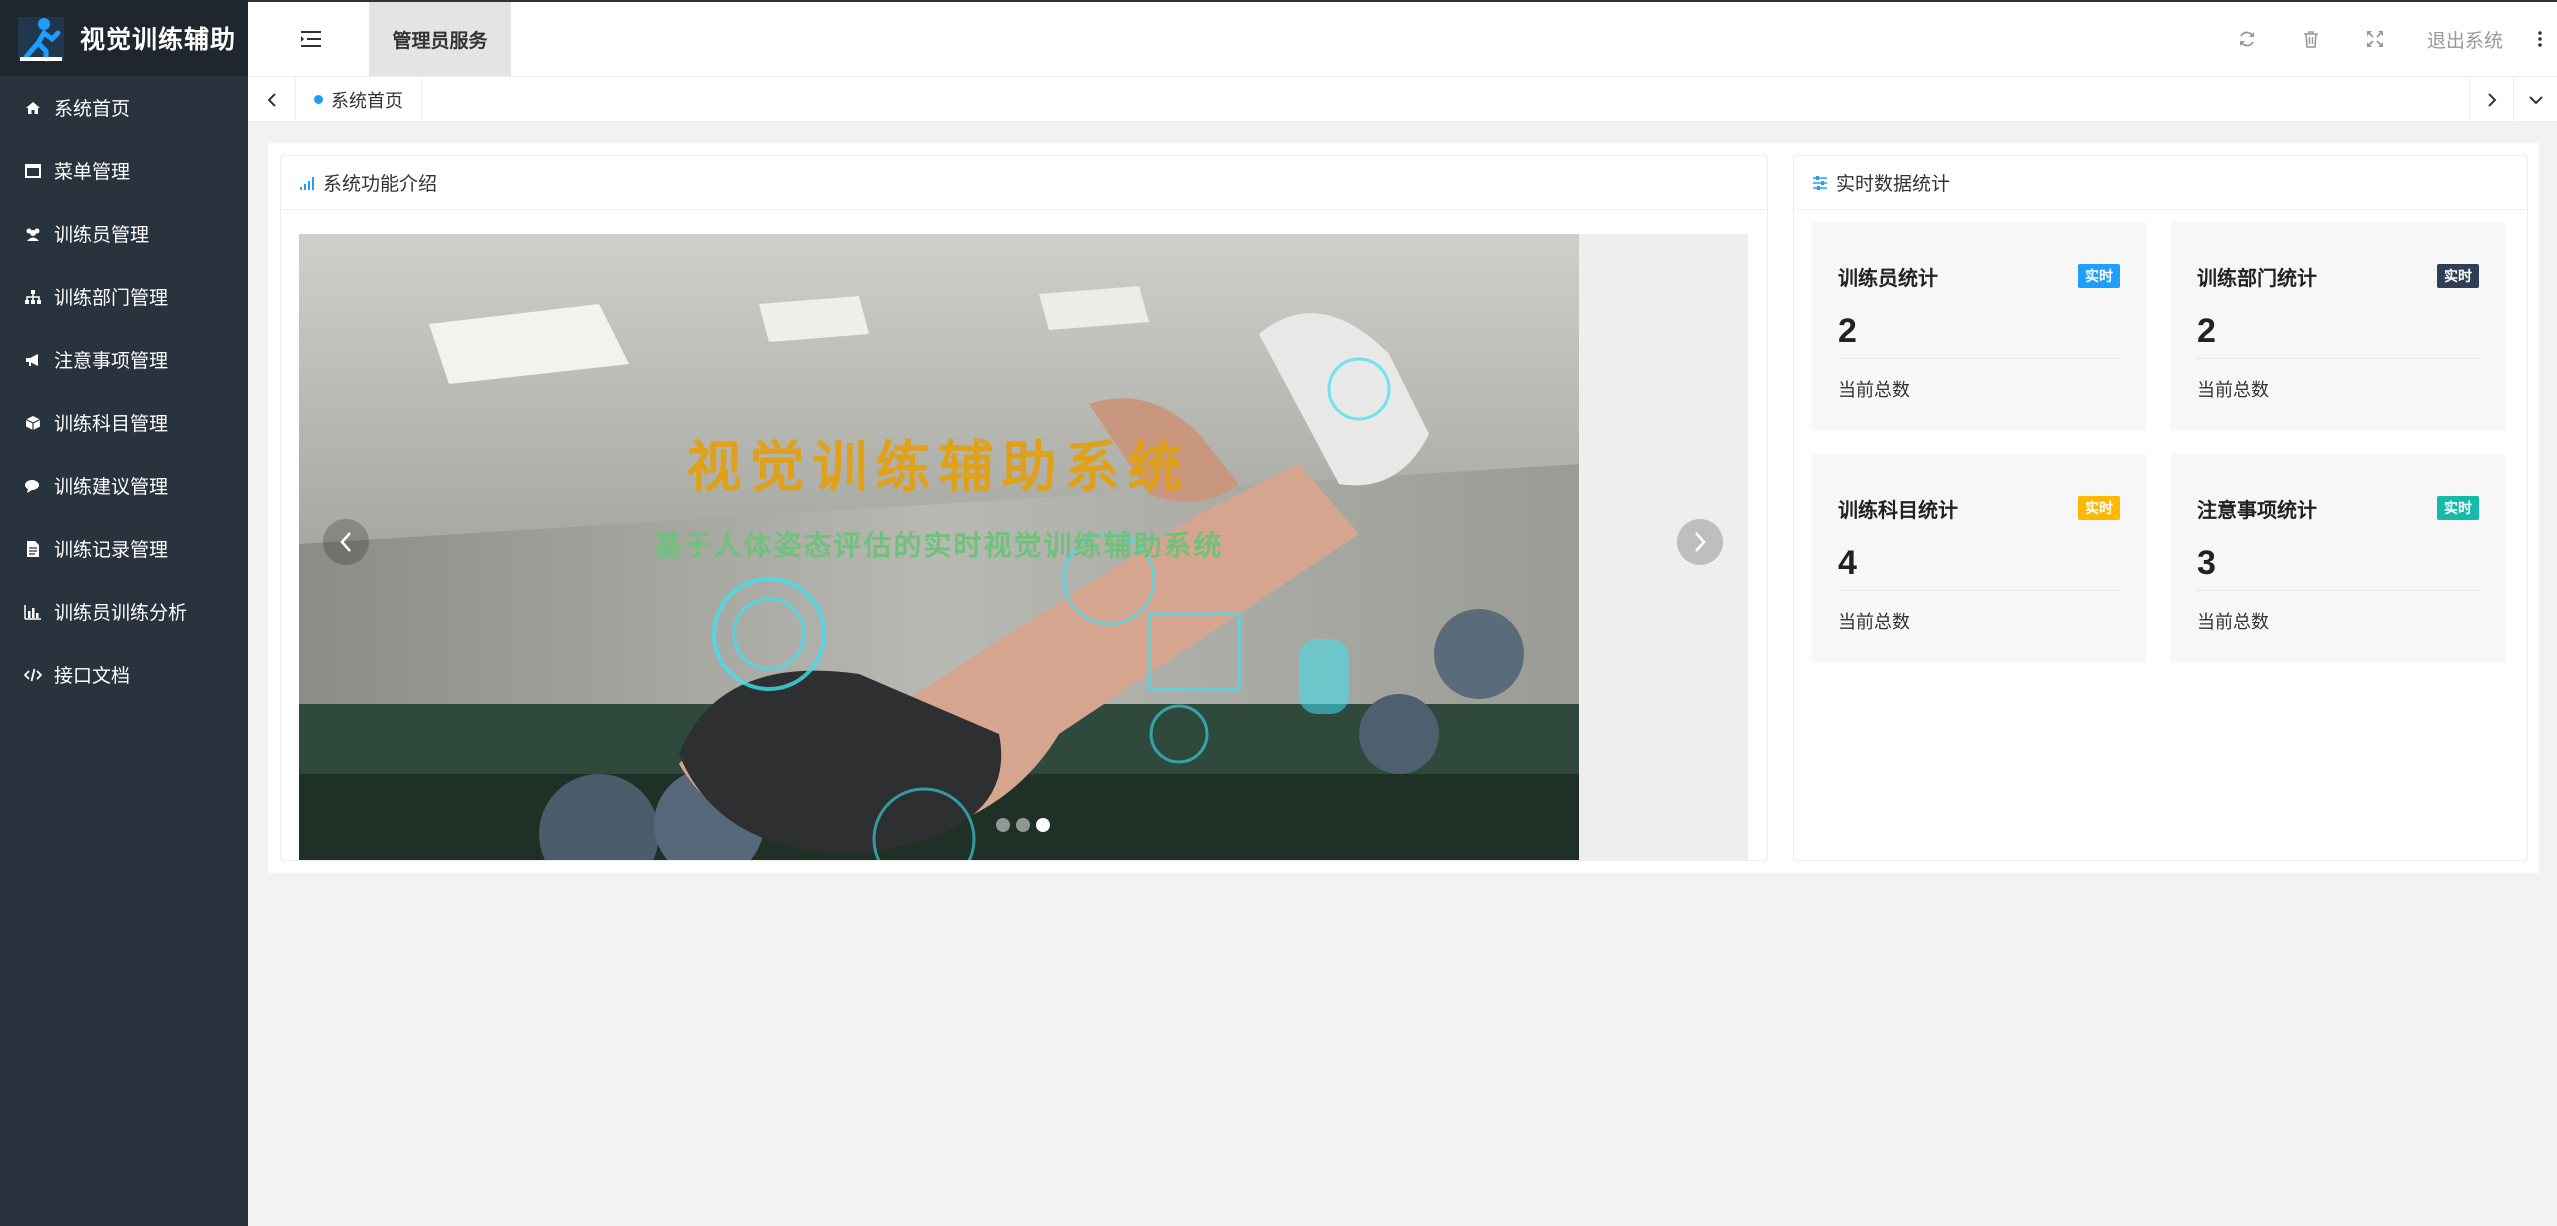 This screenshot has height=1226, width=2557. What do you see at coordinates (1979, 326) in the screenshot?
I see `stat-trainee: 训练员统计 实时 2 当前总数` at bounding box center [1979, 326].